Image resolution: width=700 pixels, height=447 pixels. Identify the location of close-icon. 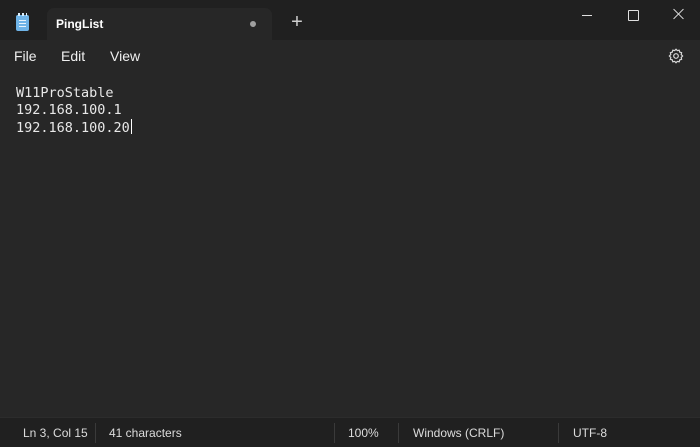
(679, 14).